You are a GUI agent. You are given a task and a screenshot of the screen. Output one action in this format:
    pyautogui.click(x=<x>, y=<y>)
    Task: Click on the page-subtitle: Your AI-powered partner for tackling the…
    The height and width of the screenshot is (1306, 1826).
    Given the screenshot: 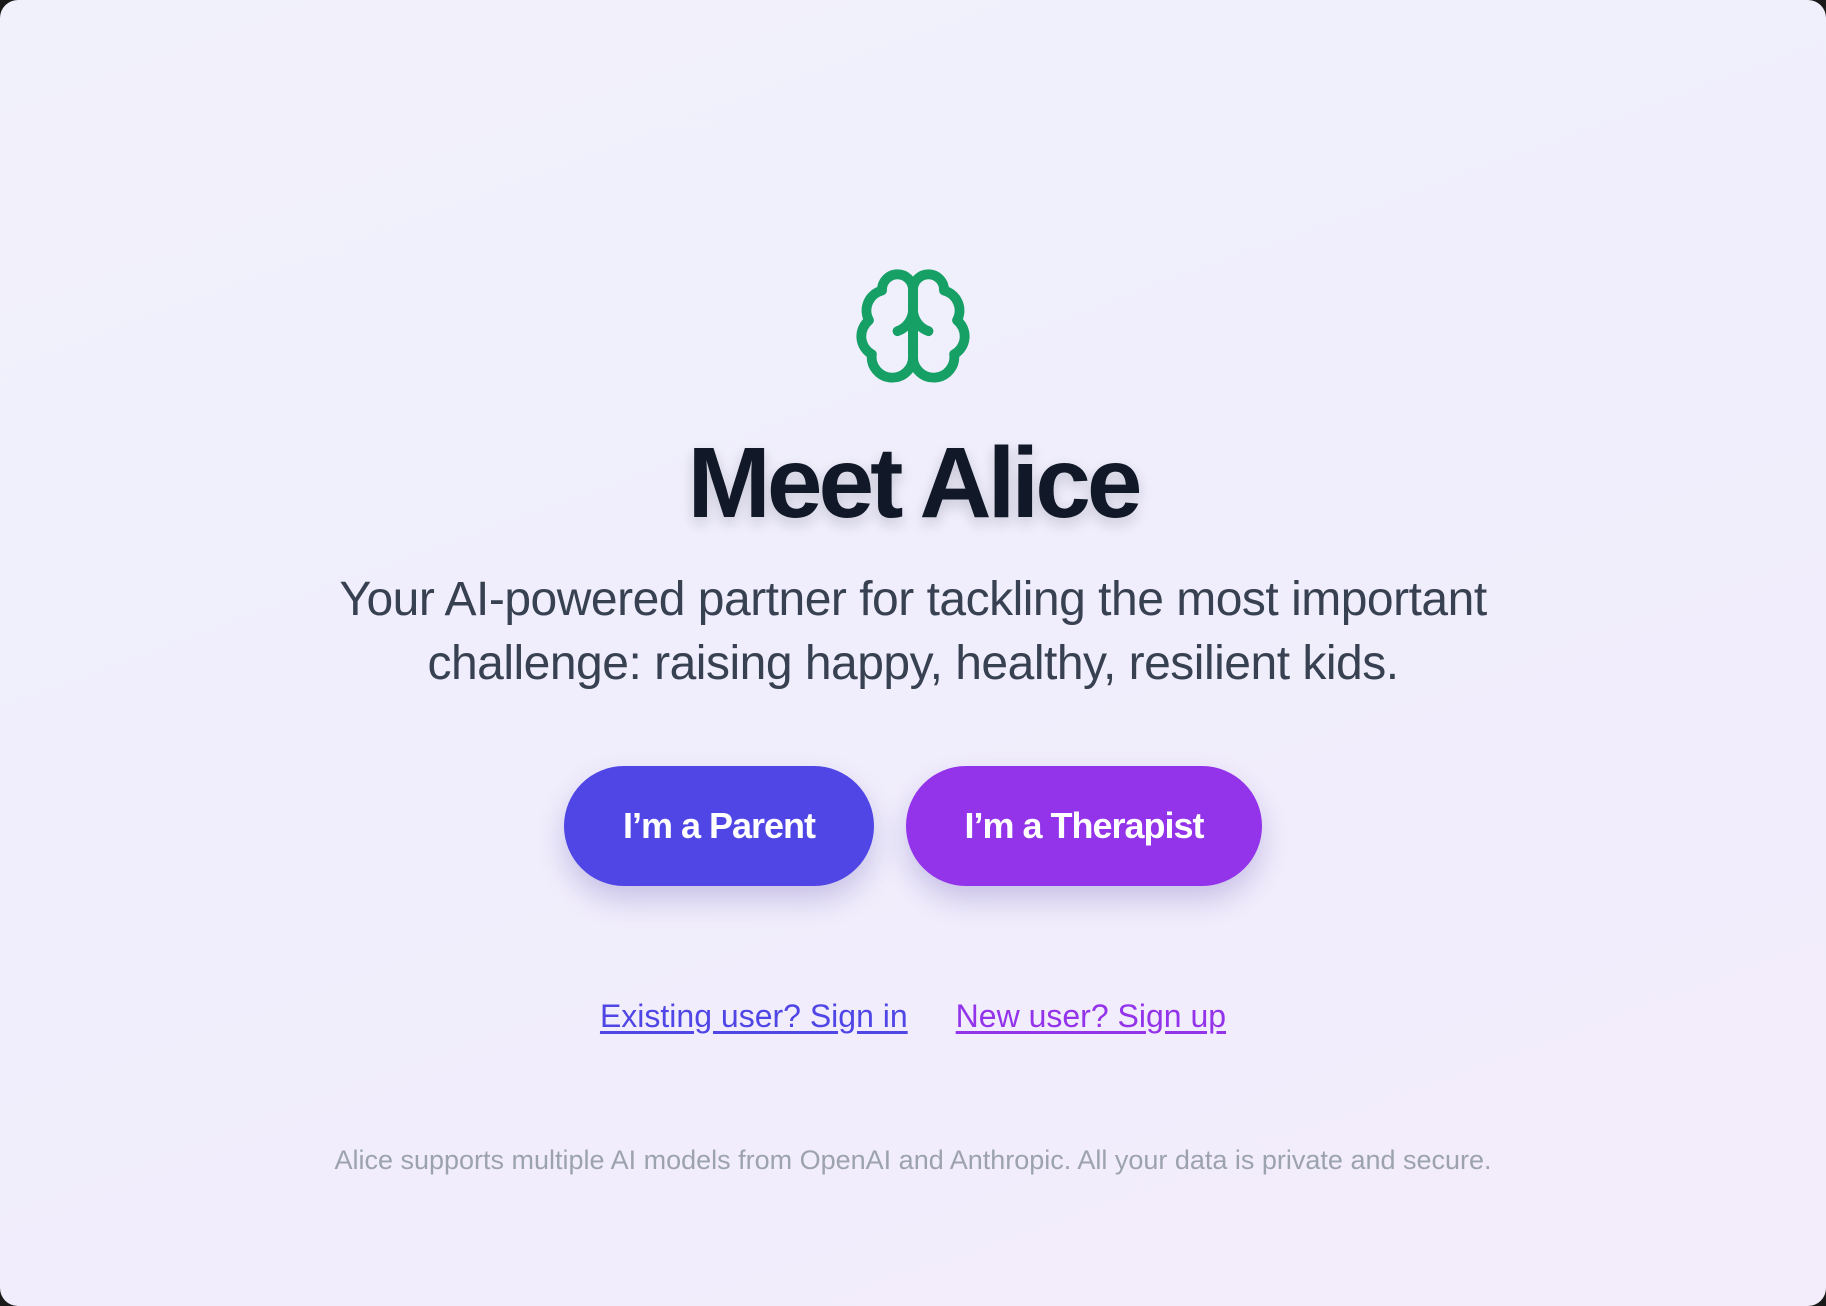 What is the action you would take?
    pyautogui.click(x=913, y=631)
    